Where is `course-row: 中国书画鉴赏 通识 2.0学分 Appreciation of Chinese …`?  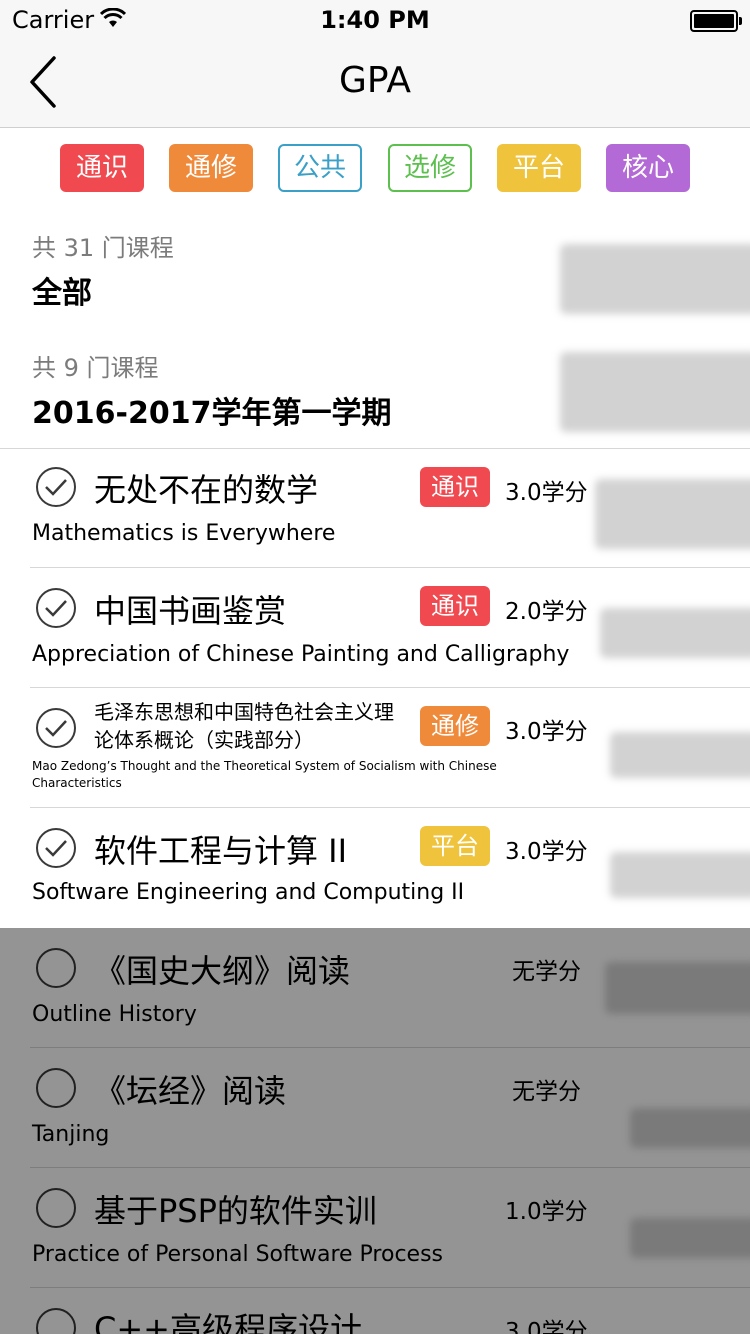
course-row: 中国书画鉴赏 通识 2.0学分 Appreciation of Chinese … is located at coordinates (375, 628).